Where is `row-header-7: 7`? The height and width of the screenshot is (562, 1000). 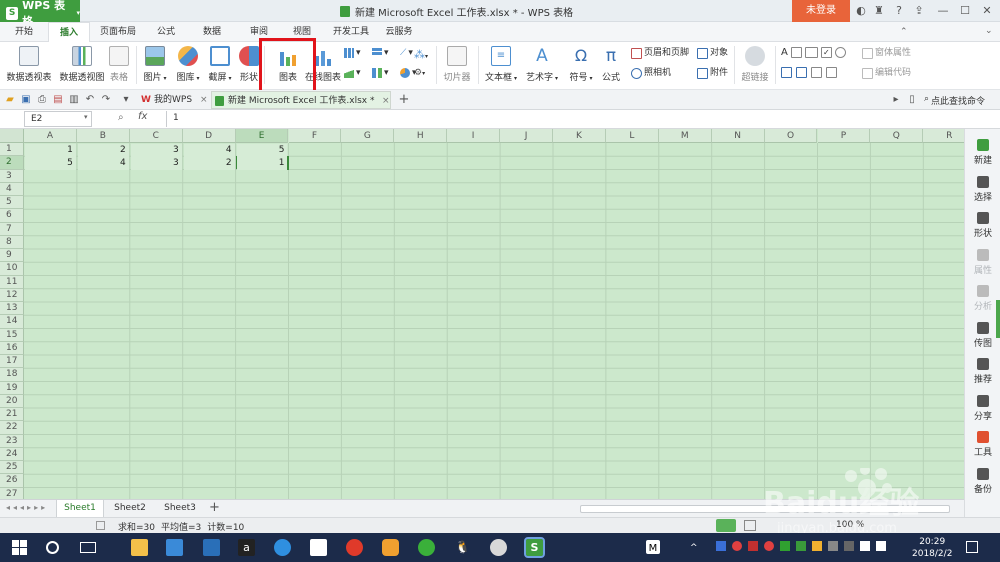
row-header-7: 7 is located at coordinates (12, 229).